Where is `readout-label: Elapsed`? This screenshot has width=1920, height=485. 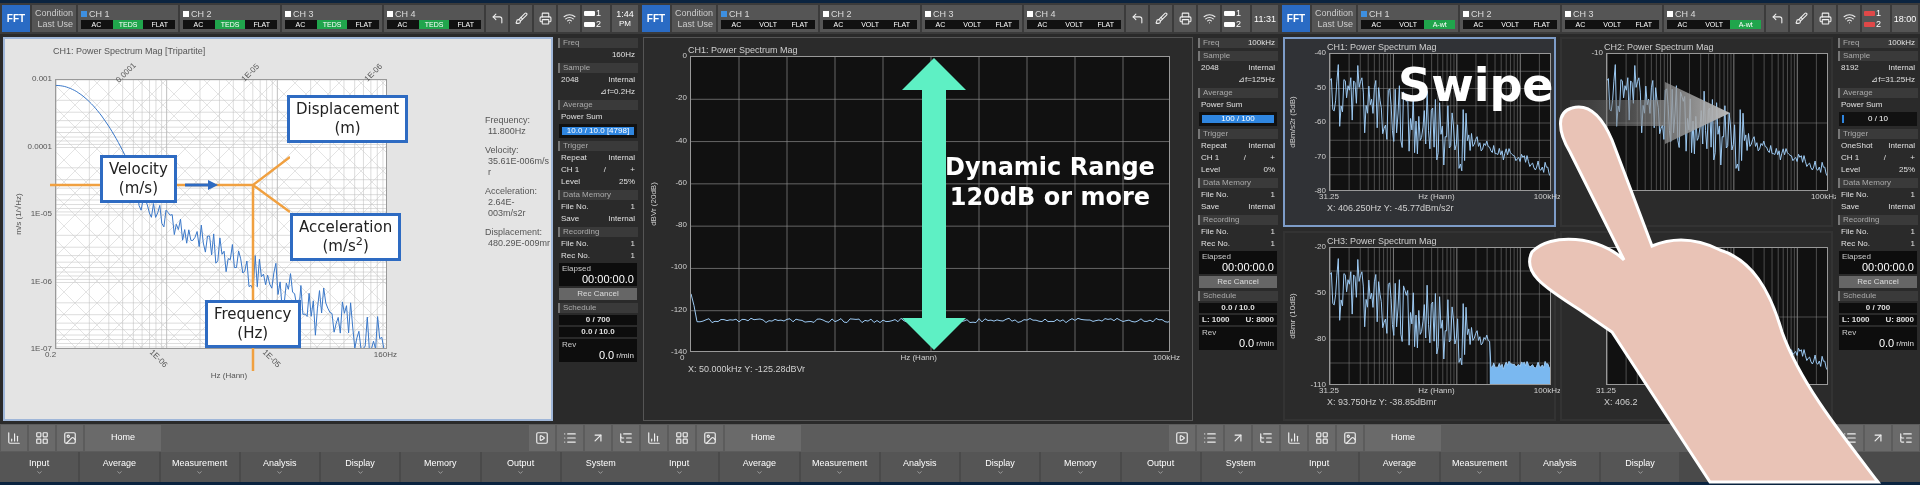 readout-label: Elapsed is located at coordinates (1217, 256).